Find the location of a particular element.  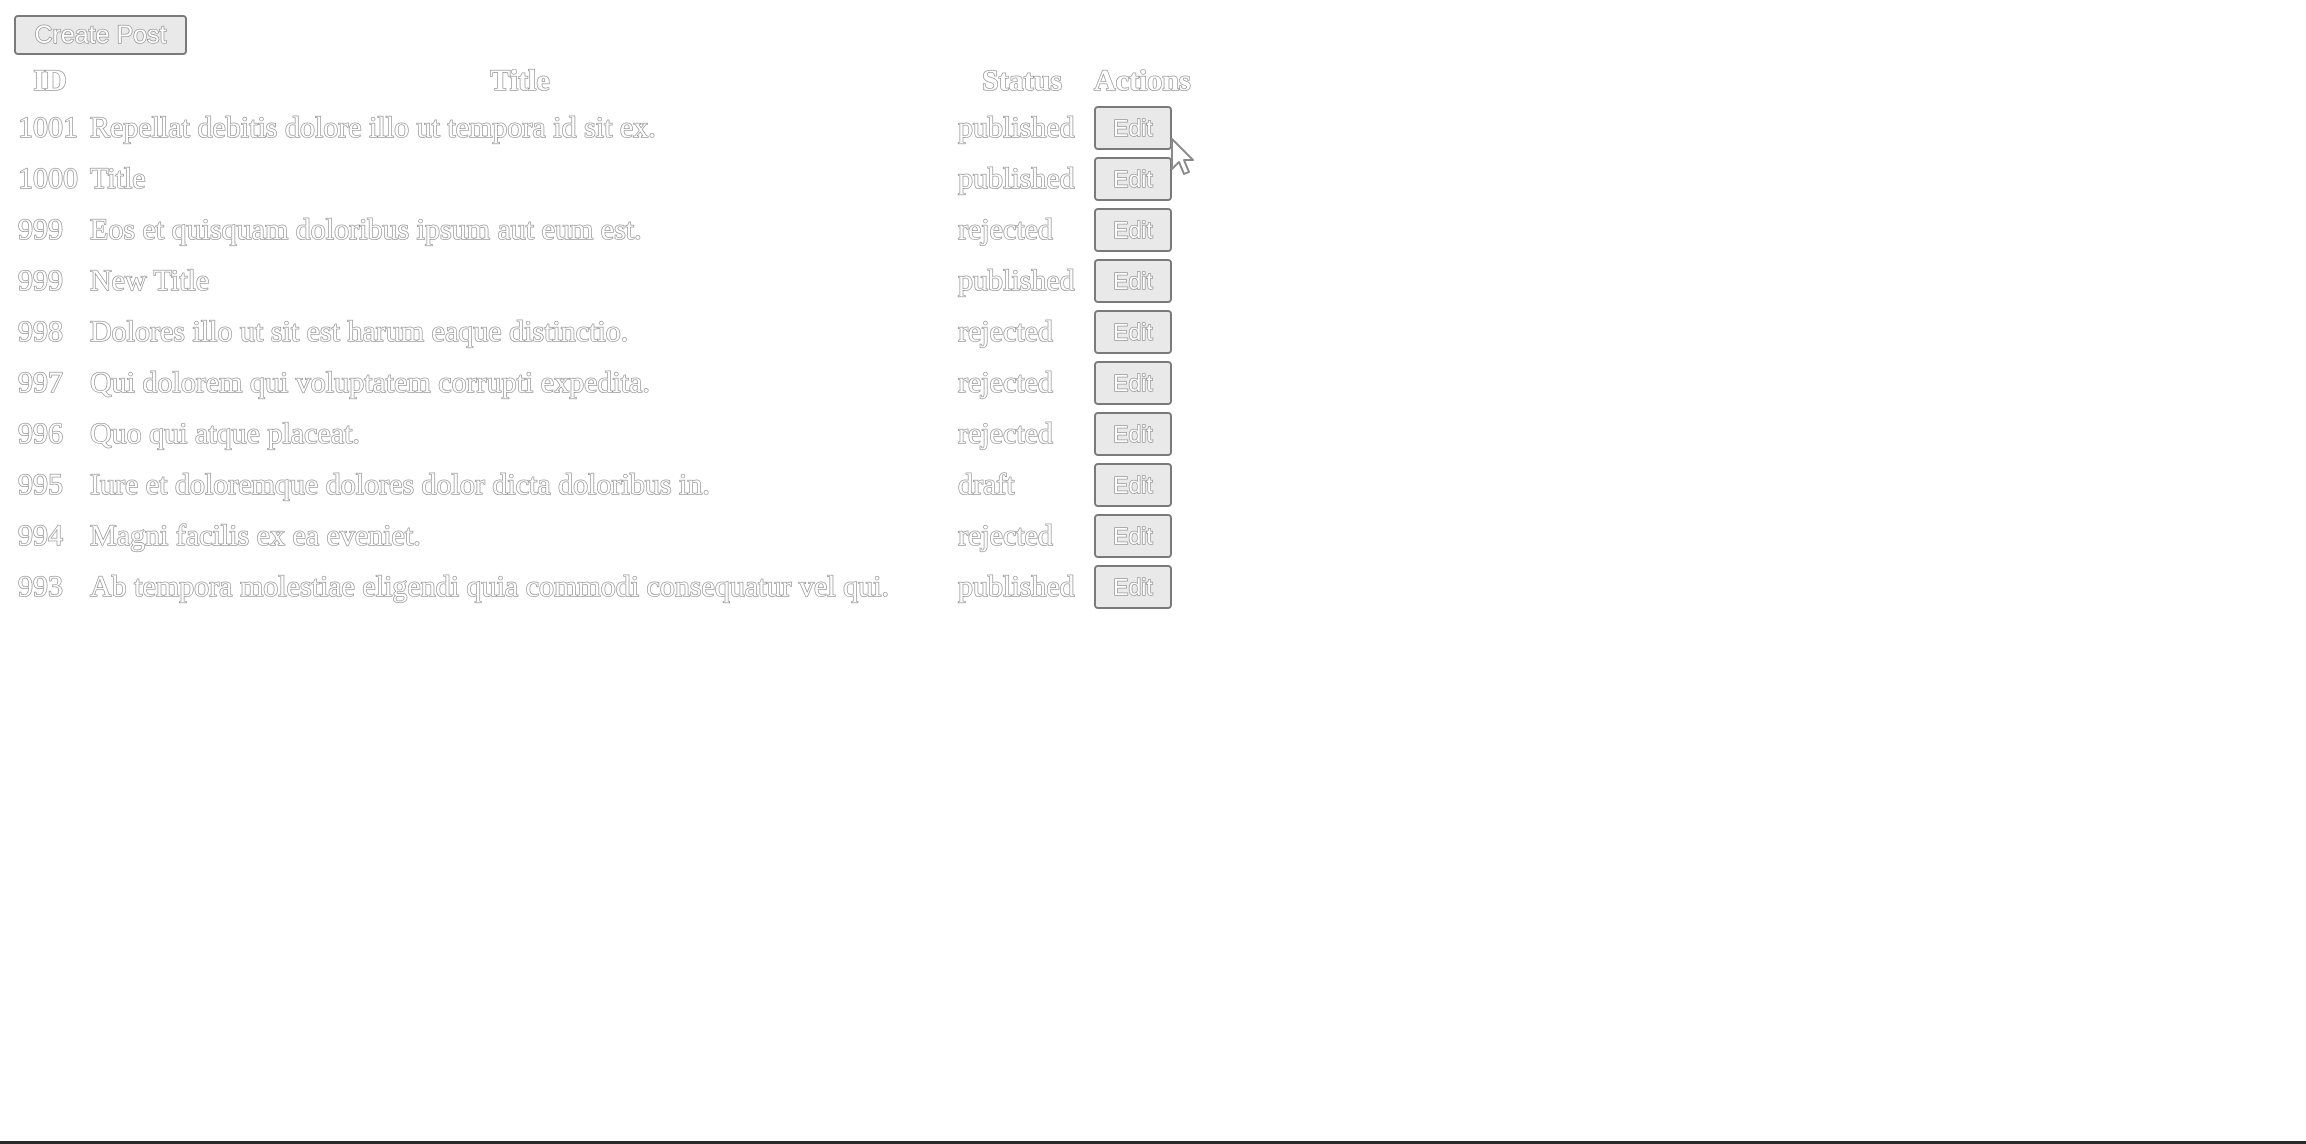

mouse-pointer-icon is located at coordinates (1182, 156).